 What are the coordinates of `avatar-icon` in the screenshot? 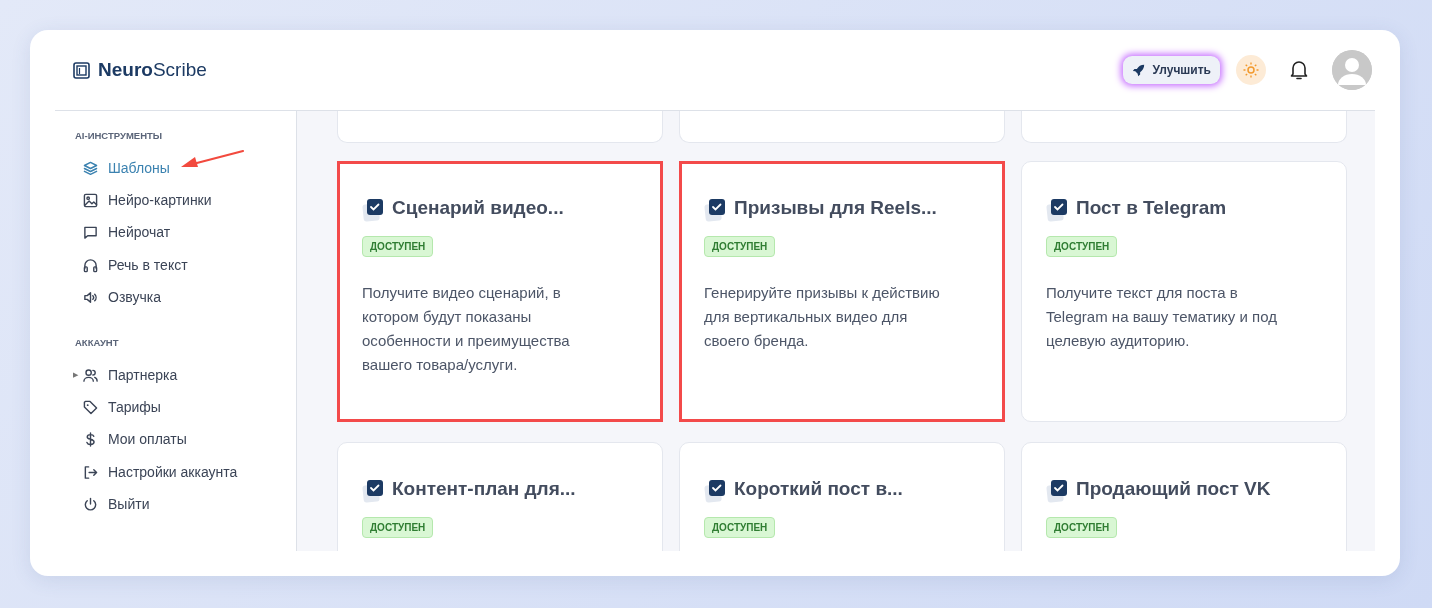 It's located at (1352, 70).